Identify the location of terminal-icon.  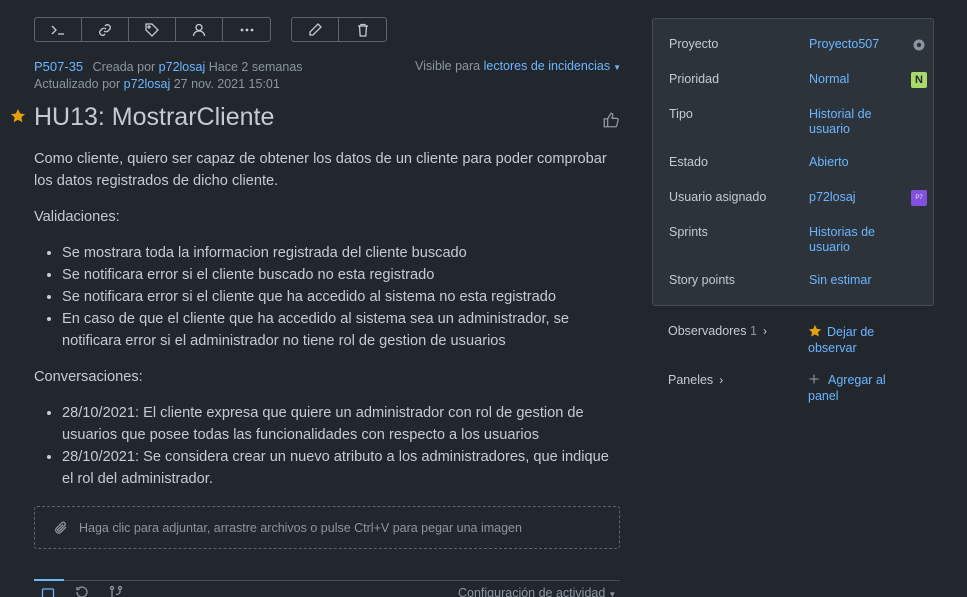
(57, 30).